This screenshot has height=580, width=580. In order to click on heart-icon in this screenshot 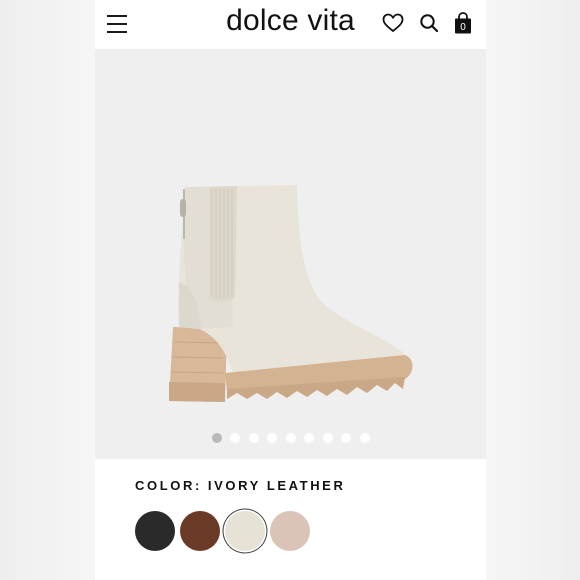, I will do `click(393, 23)`.